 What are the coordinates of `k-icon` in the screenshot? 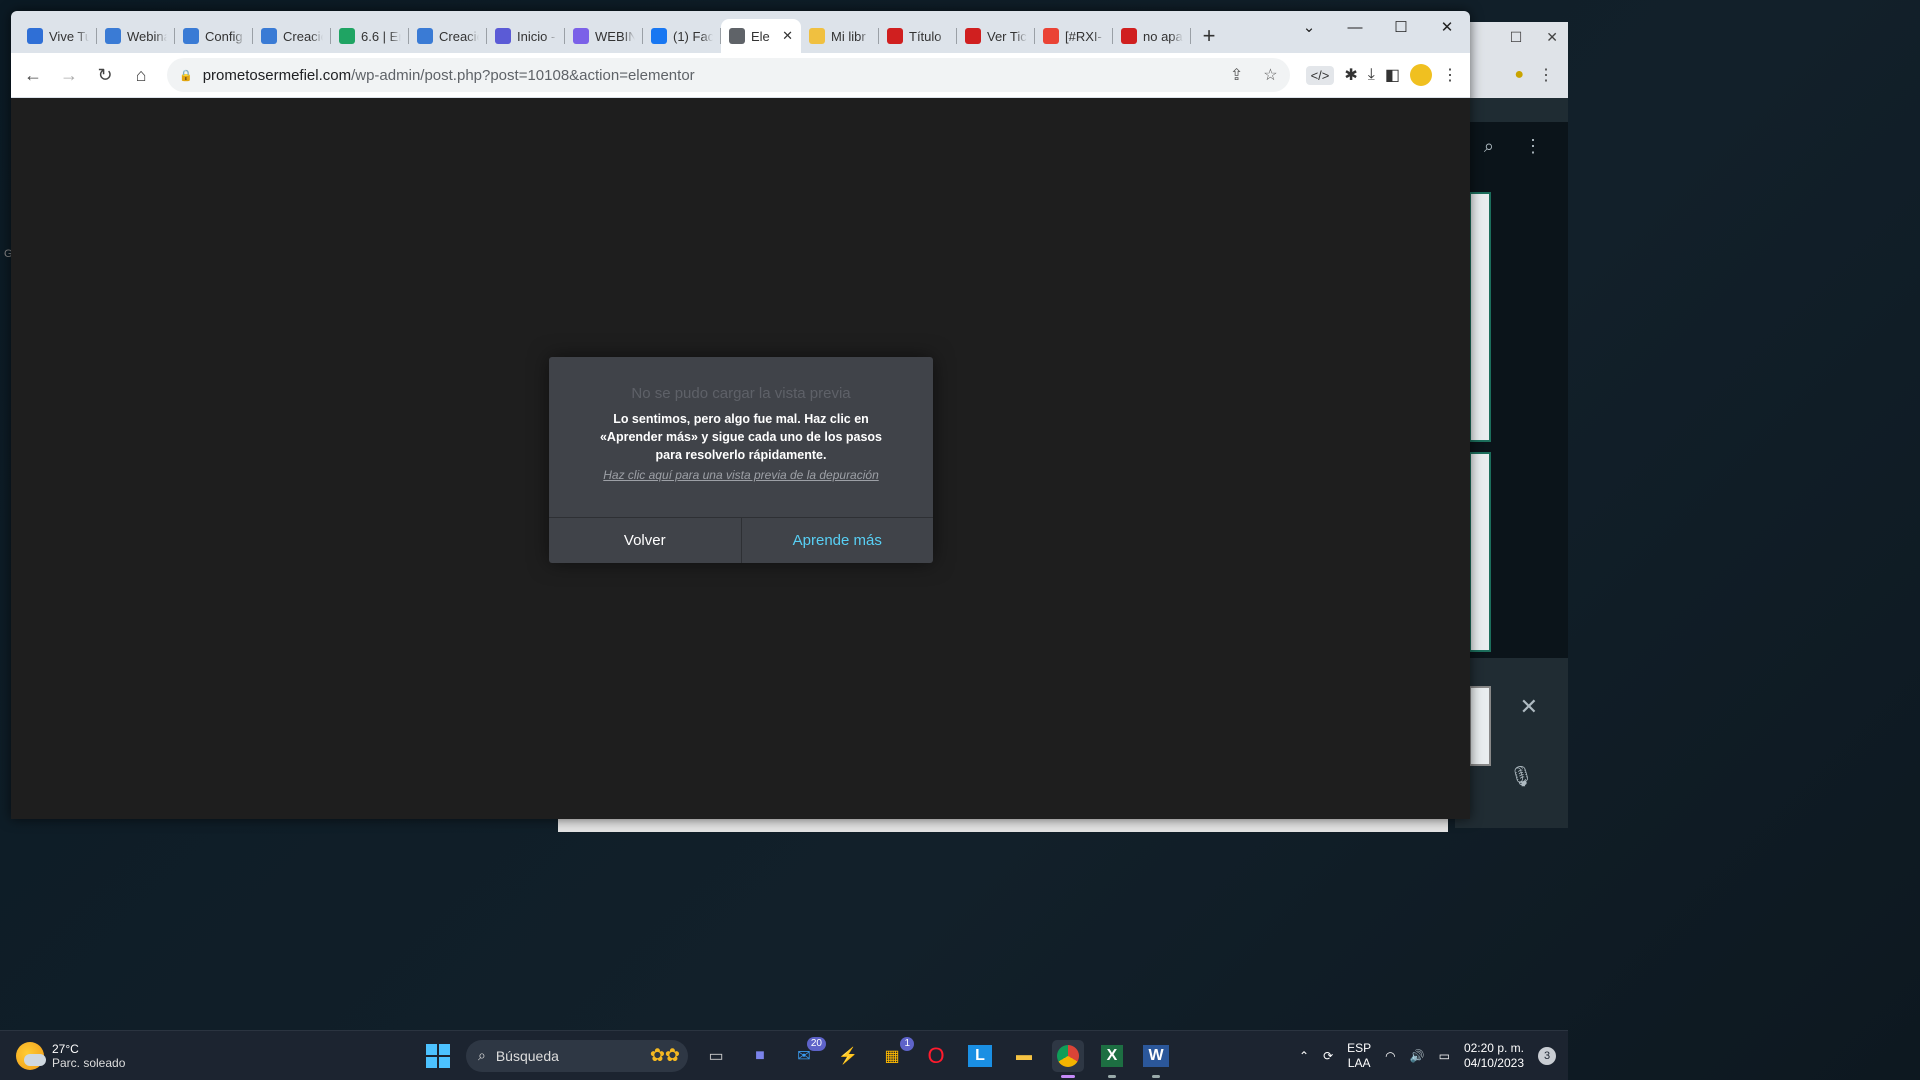 It's located at (35, 36).